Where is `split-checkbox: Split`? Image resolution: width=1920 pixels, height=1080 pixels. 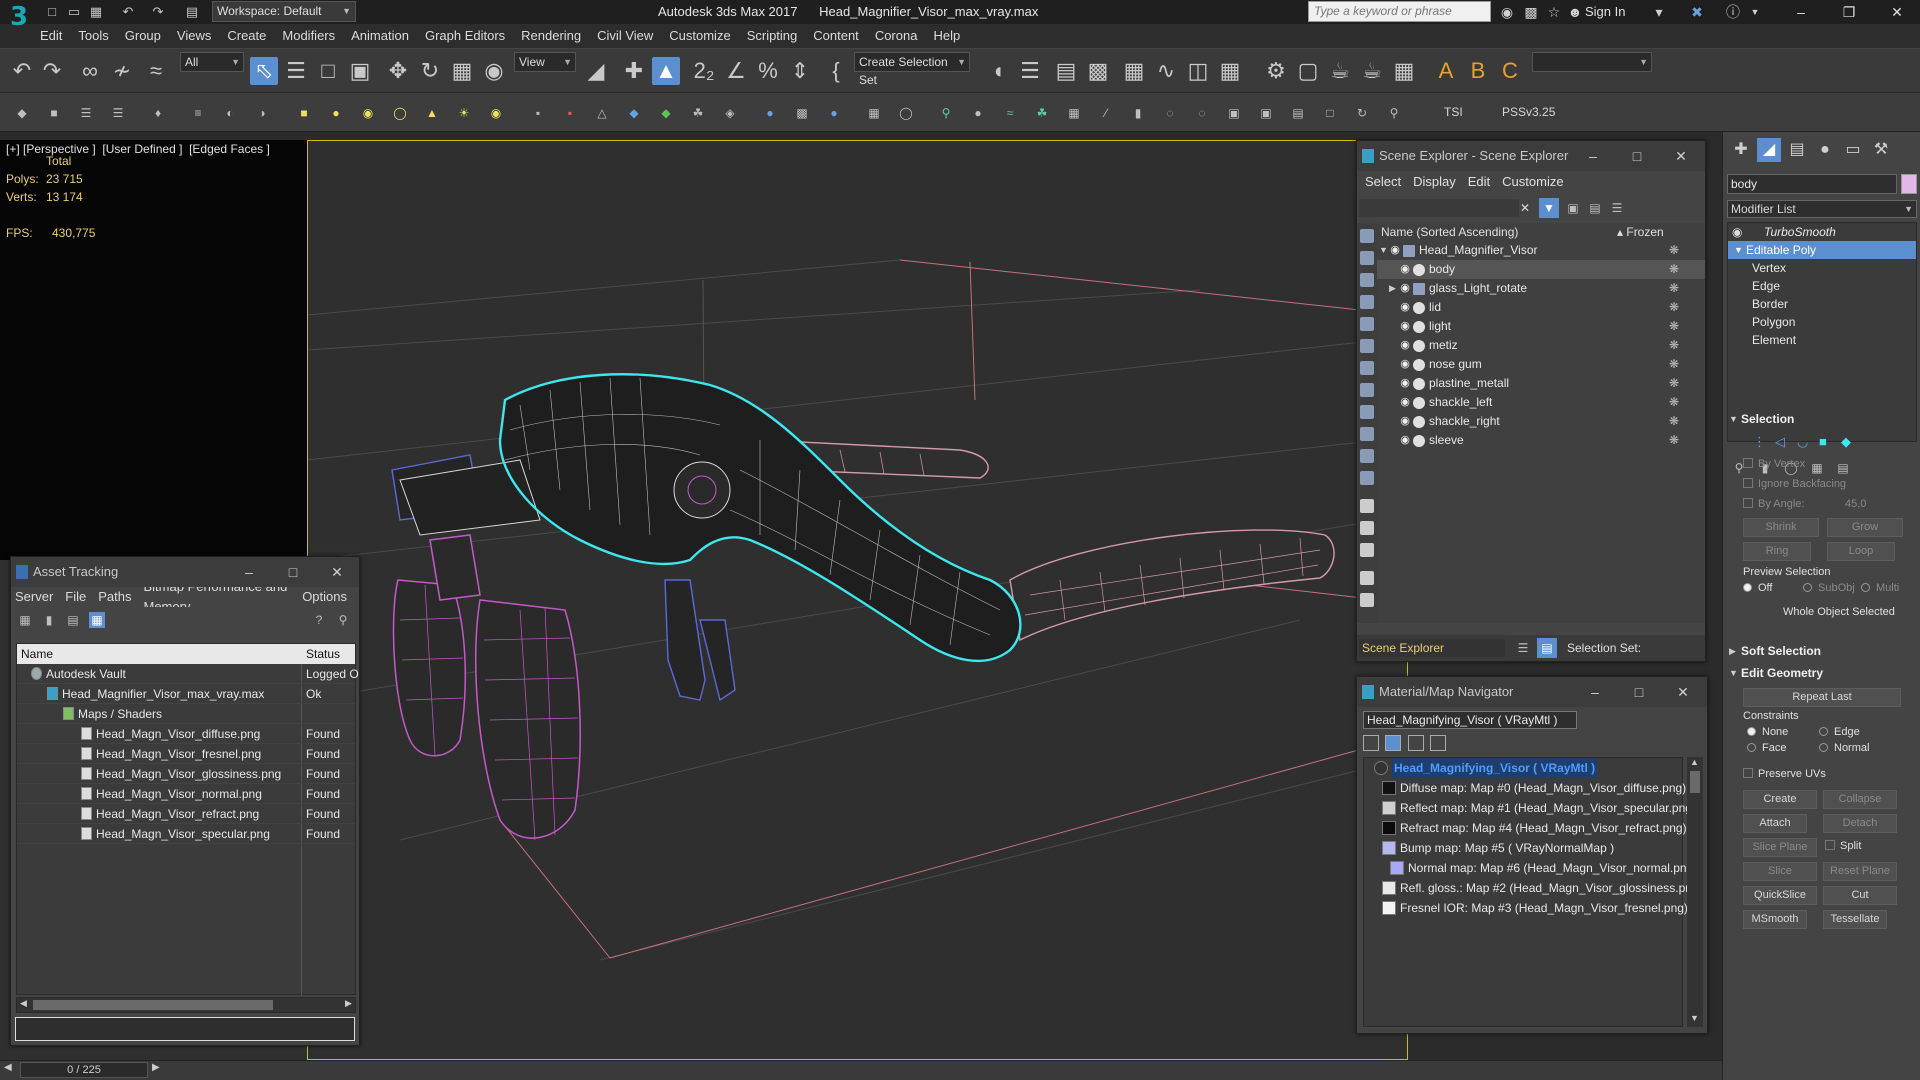 split-checkbox: Split is located at coordinates (1843, 846).